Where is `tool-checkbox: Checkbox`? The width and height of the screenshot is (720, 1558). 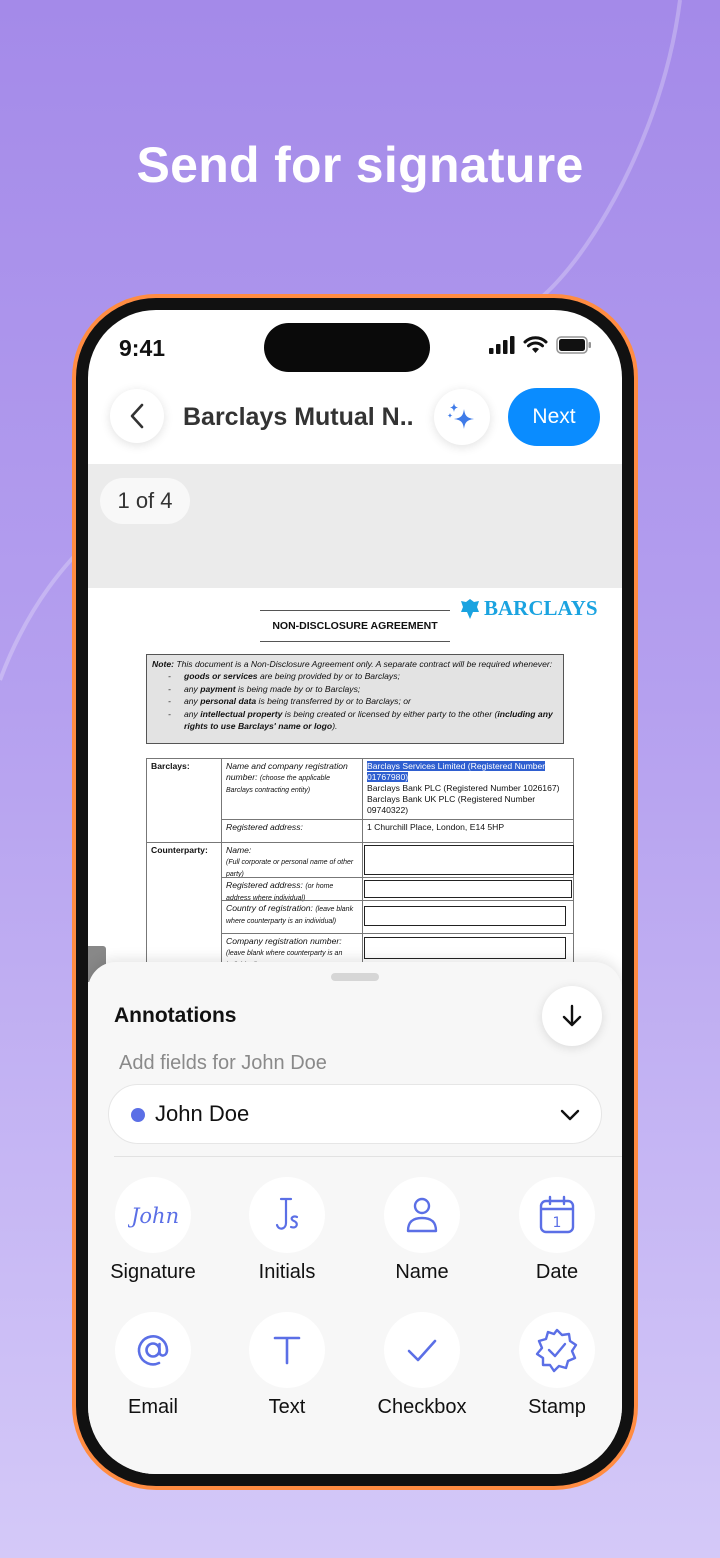
tool-checkbox: Checkbox is located at coordinates (422, 1372).